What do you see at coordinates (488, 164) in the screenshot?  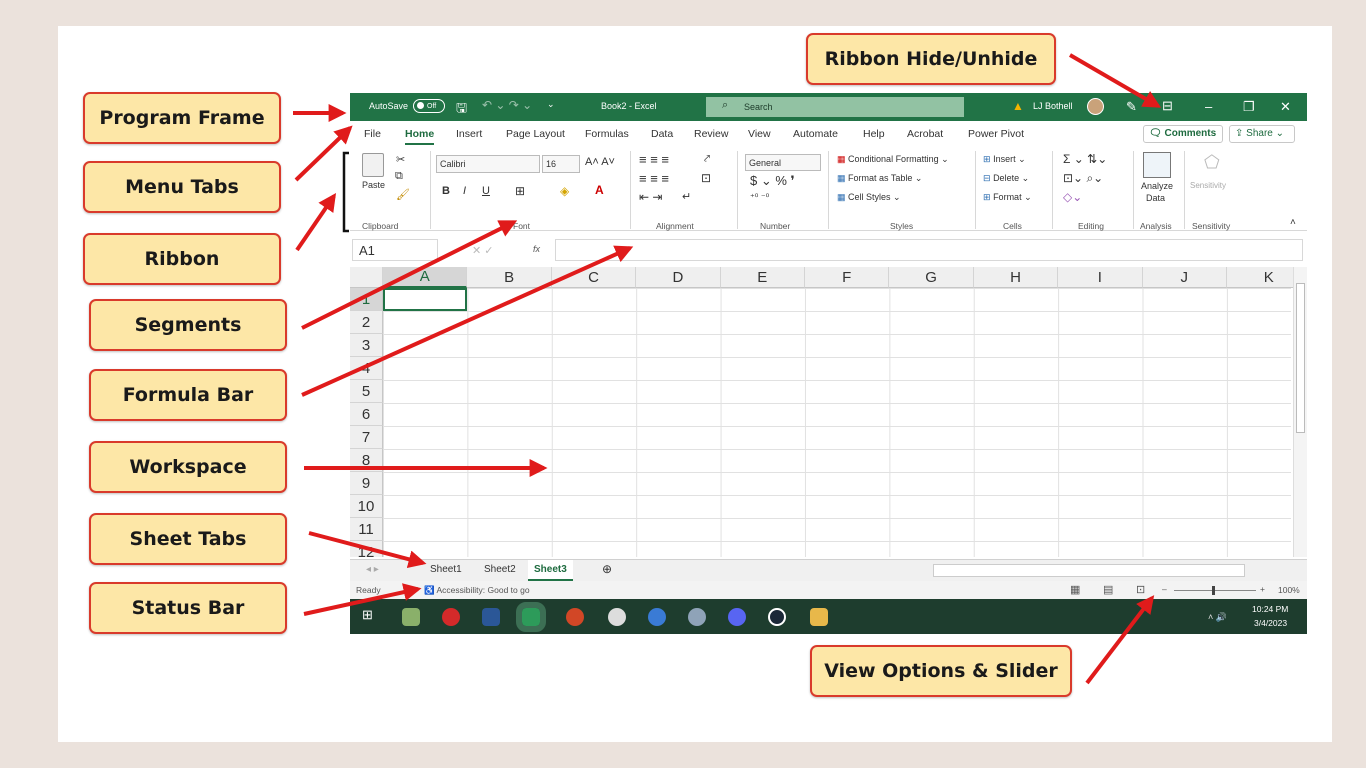 I see `font-name-select: Calibri` at bounding box center [488, 164].